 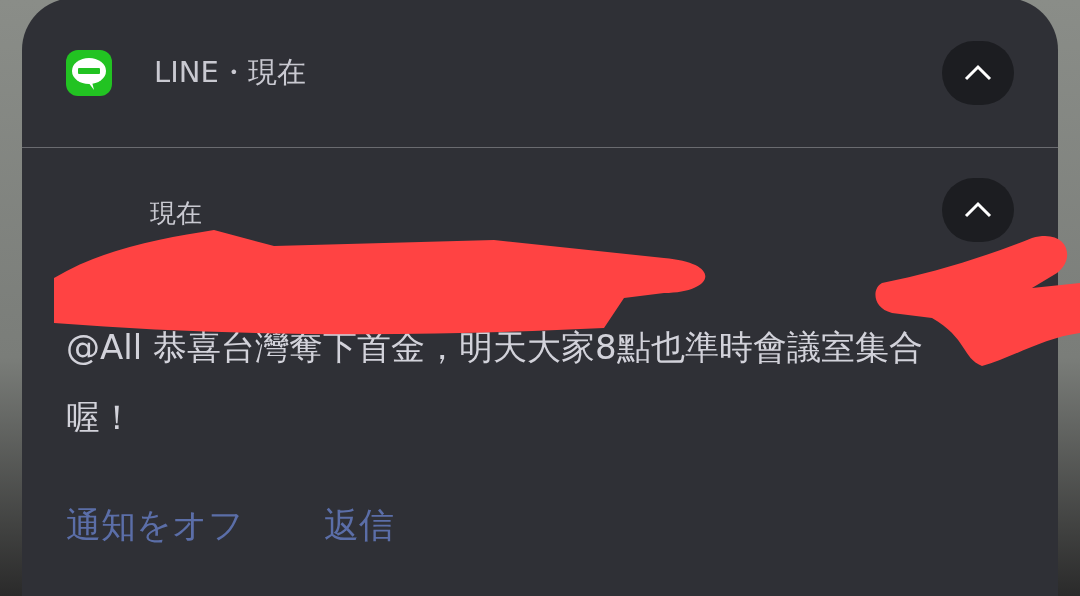 What do you see at coordinates (155, 525) in the screenshot?
I see `action-link: 通知をオフ` at bounding box center [155, 525].